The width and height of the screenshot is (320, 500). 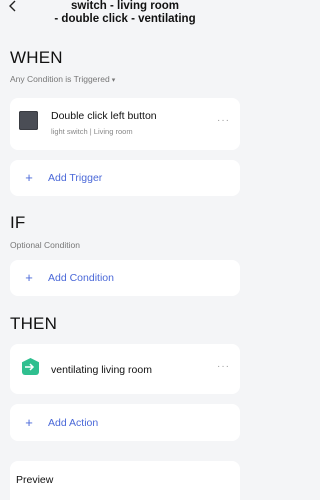 What do you see at coordinates (81, 278) in the screenshot?
I see `add-condition-label: Add Condition` at bounding box center [81, 278].